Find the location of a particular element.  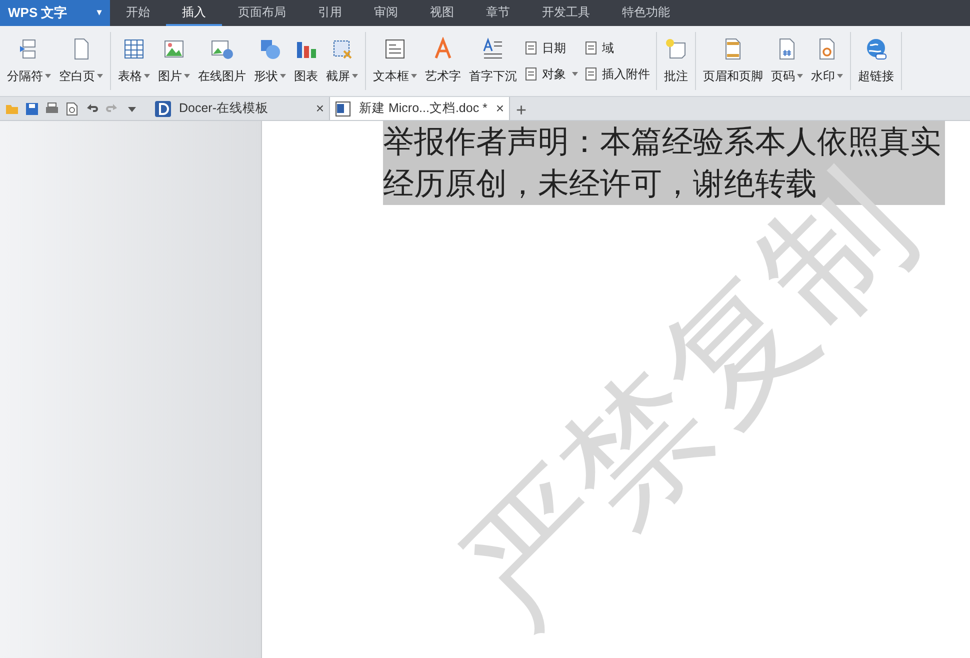

ribbon-small-button: 域 is located at coordinates (617, 48).